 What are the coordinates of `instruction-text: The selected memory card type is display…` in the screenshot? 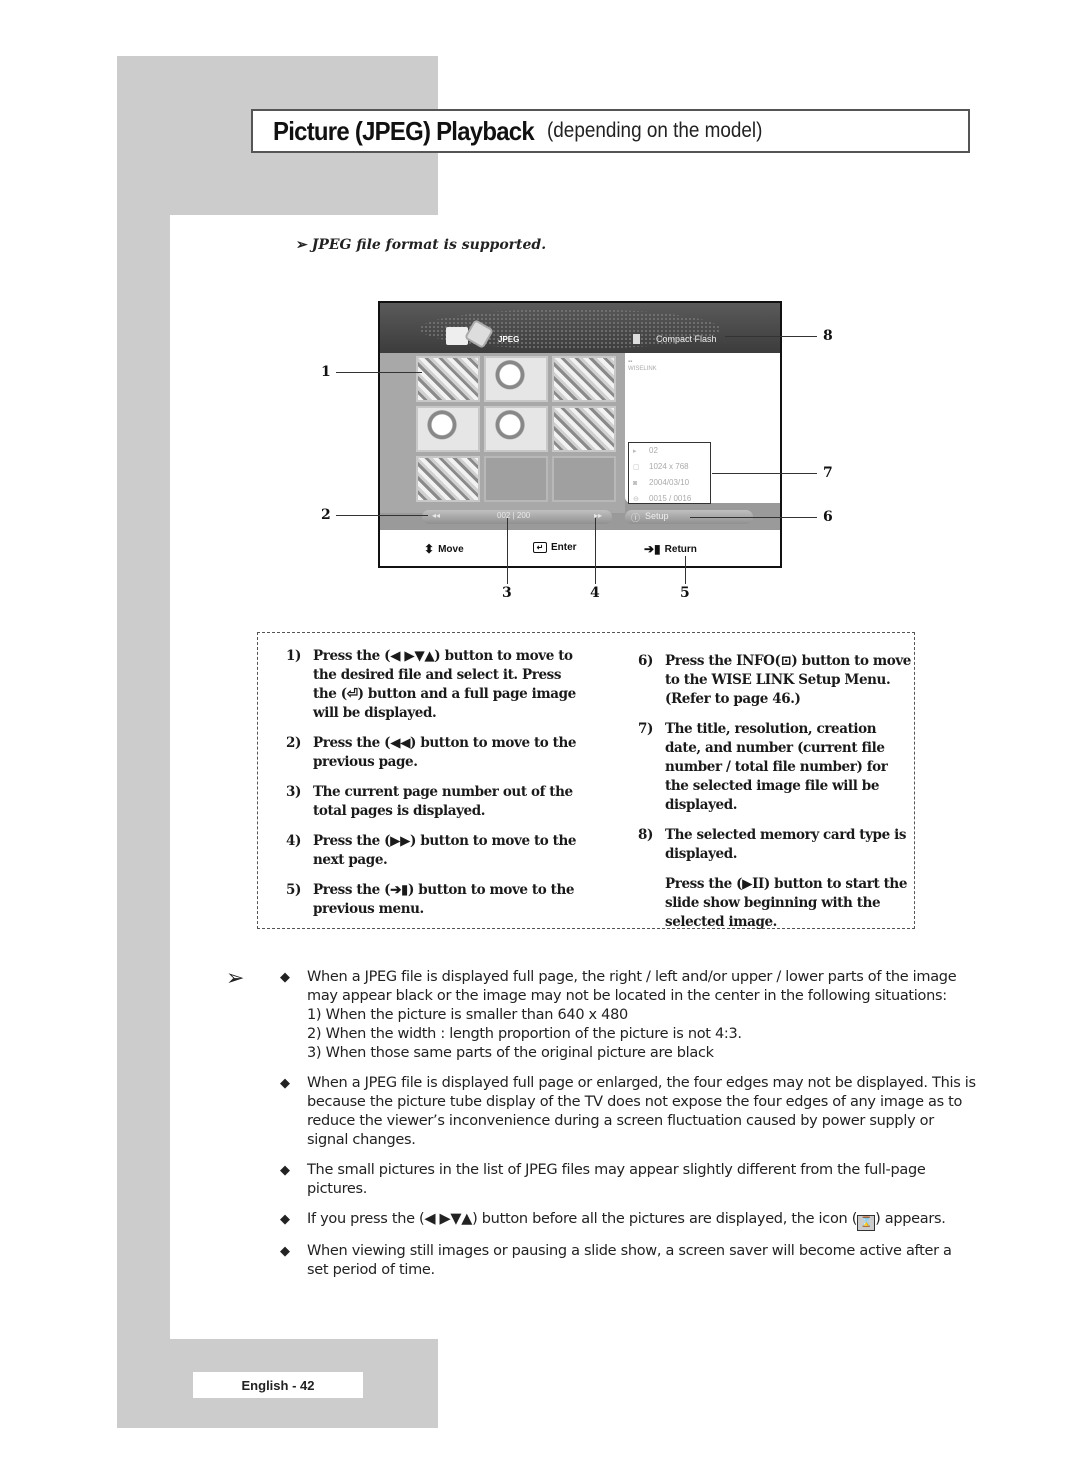 It's located at (786, 844).